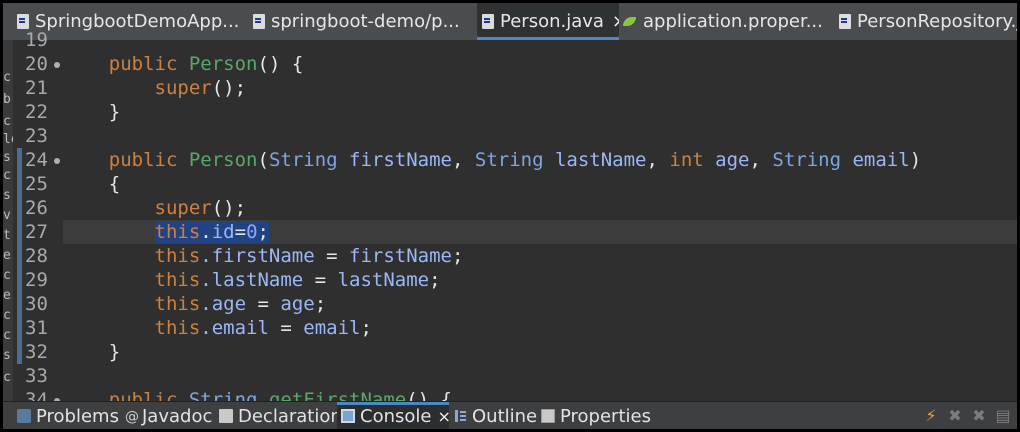  What do you see at coordinates (505, 416) in the screenshot?
I see `tab-label: Outline` at bounding box center [505, 416].